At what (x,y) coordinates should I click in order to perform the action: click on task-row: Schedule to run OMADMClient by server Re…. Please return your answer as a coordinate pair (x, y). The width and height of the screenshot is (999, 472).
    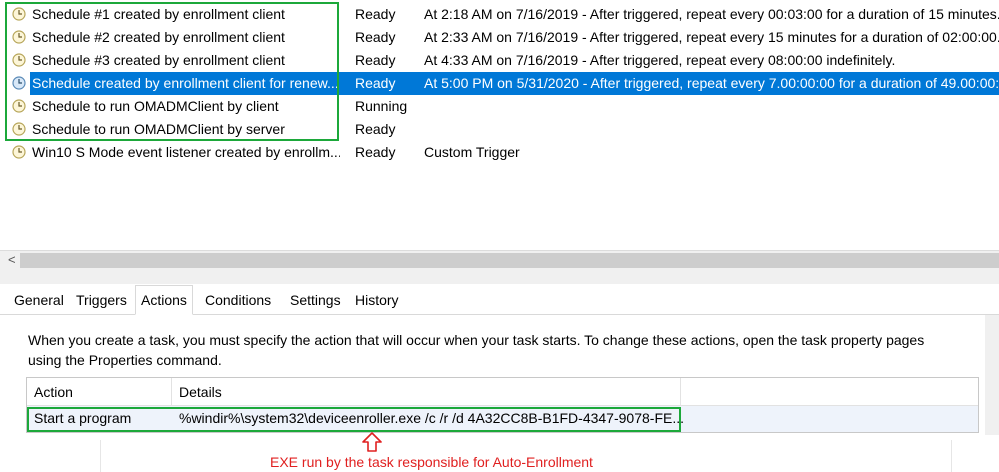
    Looking at the image, I should click on (499, 129).